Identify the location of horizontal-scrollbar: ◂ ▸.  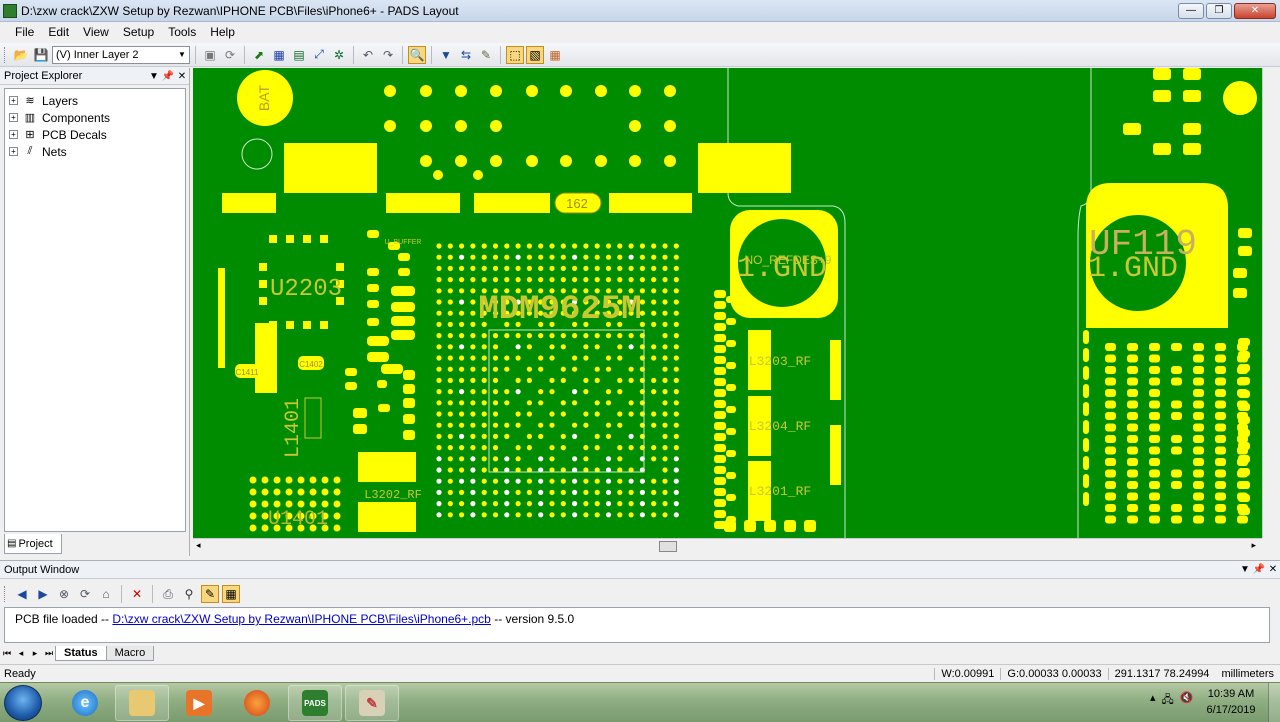
(727, 546).